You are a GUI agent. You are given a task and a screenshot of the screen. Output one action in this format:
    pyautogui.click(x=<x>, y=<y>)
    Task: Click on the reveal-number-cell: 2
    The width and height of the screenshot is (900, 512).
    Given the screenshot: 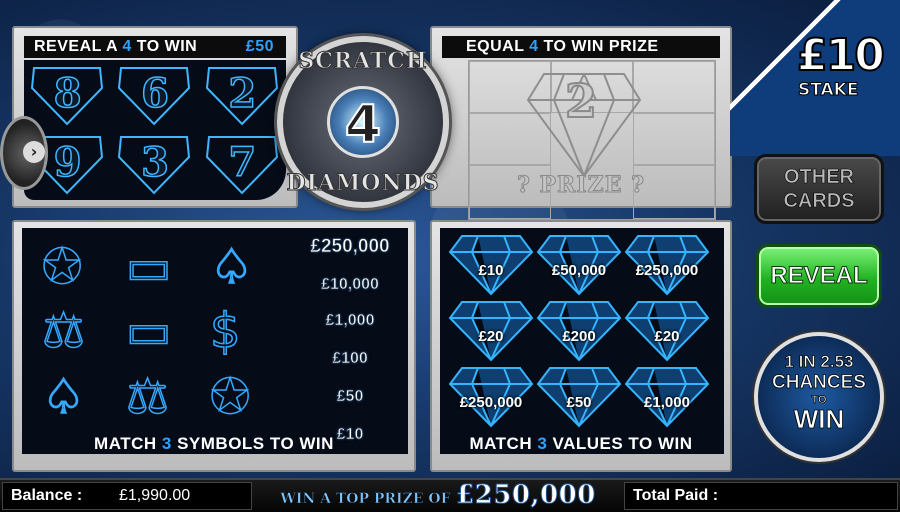 What is the action you would take?
    pyautogui.click(x=242, y=96)
    